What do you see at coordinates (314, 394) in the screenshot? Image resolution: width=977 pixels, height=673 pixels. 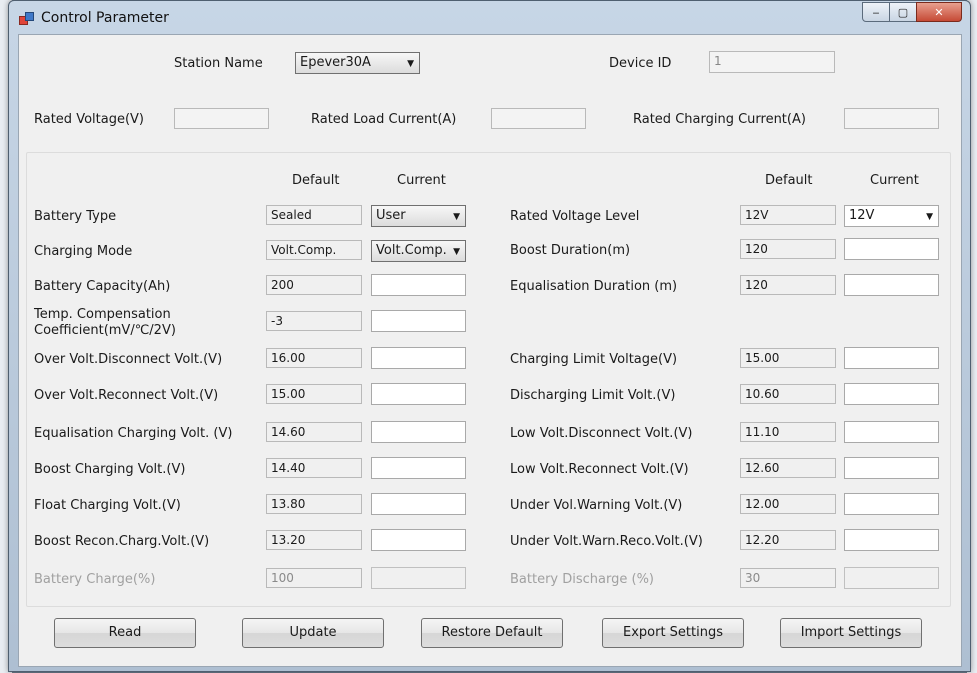 I see `over-volt-reconnect-default: 15.00` at bounding box center [314, 394].